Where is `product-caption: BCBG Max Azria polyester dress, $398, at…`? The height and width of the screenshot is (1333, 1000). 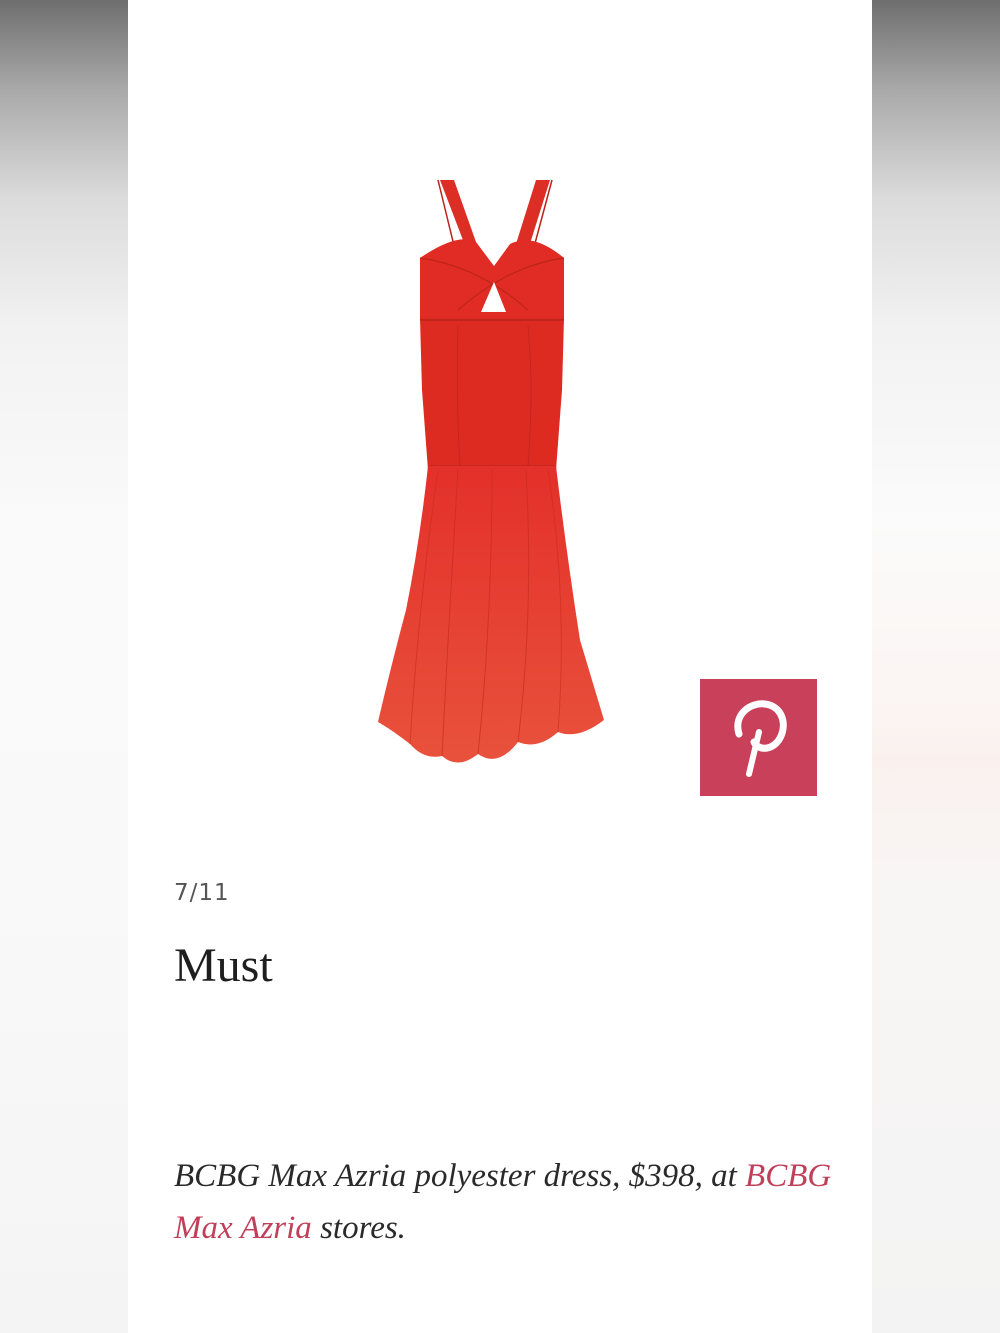
product-caption: BCBG Max Azria polyester dress, $398, at… is located at coordinates (504, 1202).